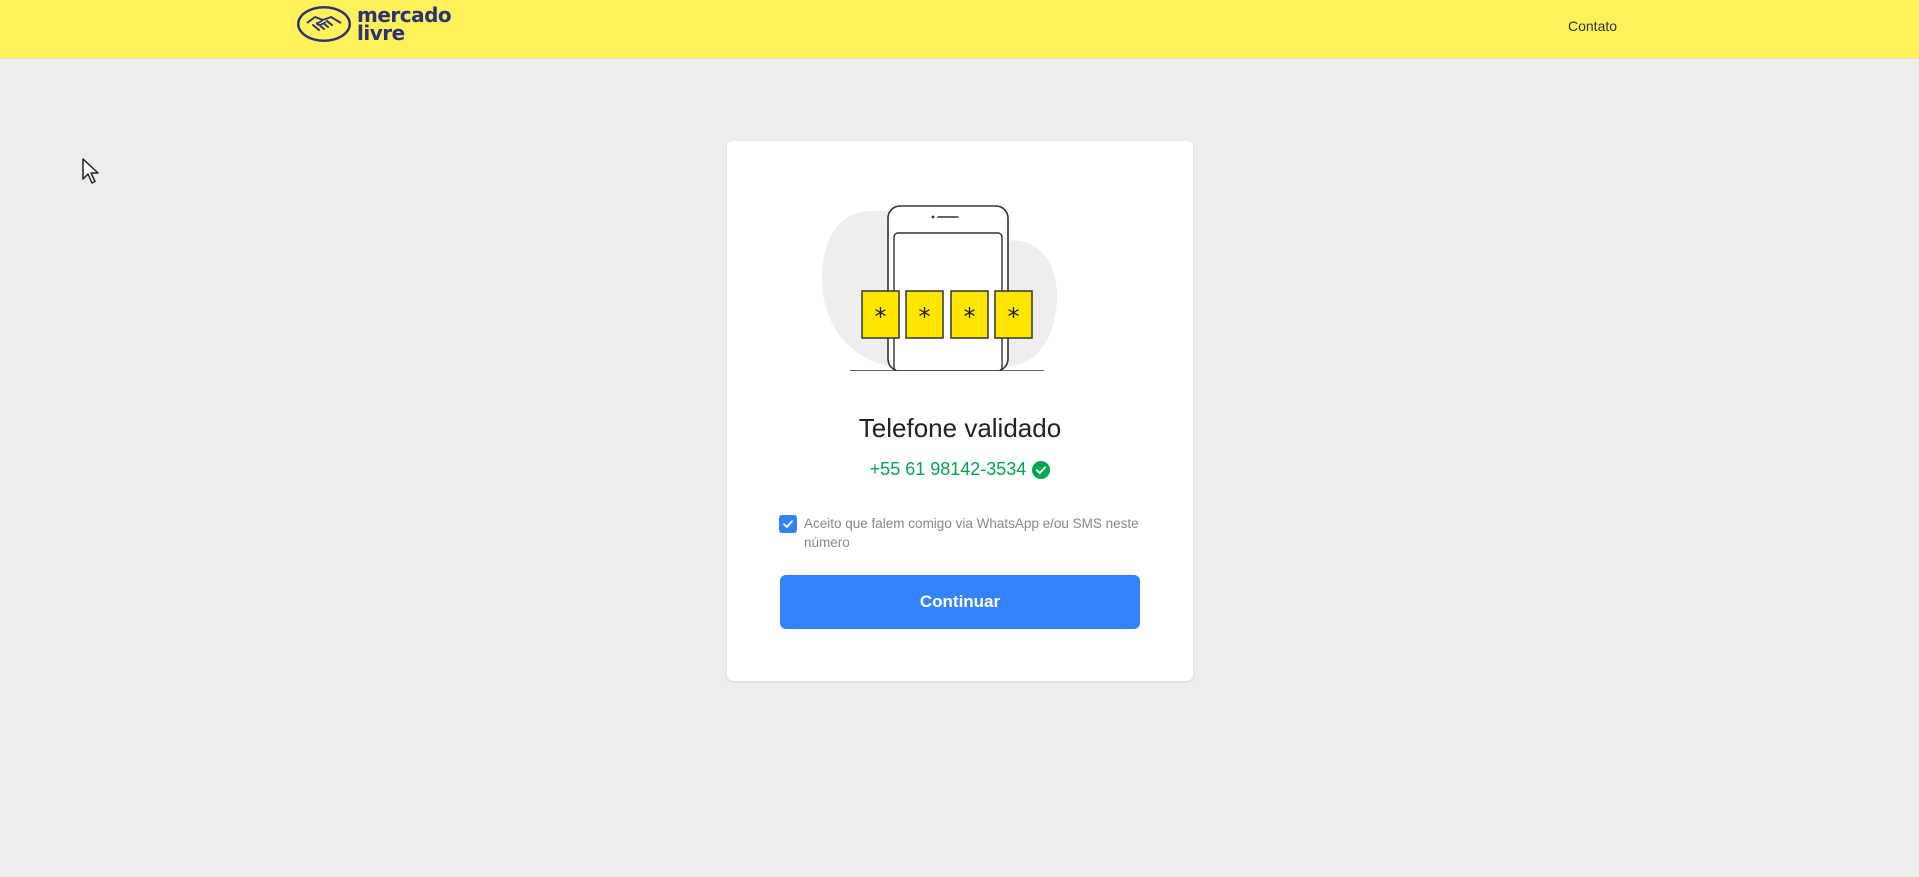 This screenshot has height=877, width=1919. Describe the element at coordinates (1041, 469) in the screenshot. I see `check-circle-icon` at that location.